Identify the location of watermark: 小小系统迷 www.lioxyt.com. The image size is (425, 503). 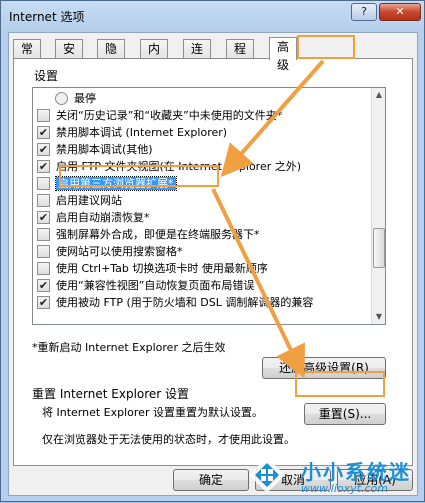
(332, 478).